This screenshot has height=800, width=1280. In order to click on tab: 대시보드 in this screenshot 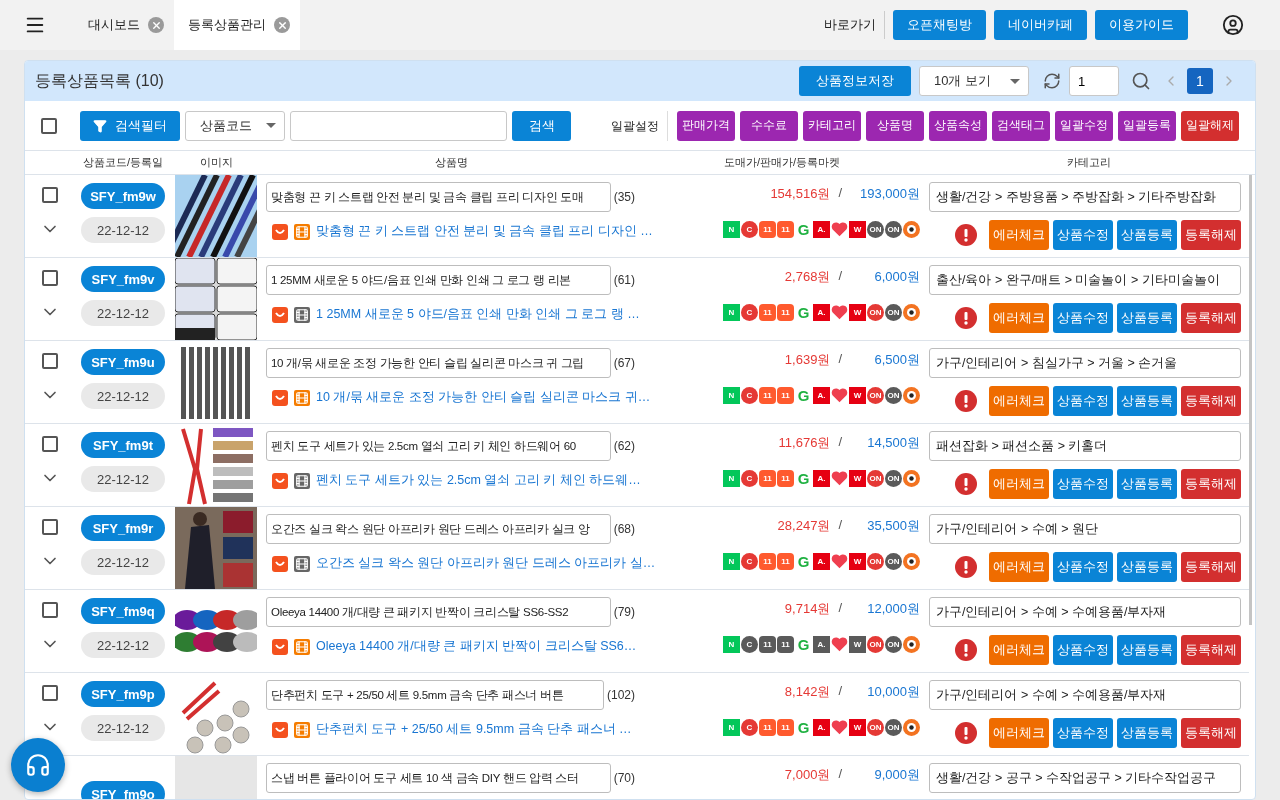, I will do `click(124, 25)`.